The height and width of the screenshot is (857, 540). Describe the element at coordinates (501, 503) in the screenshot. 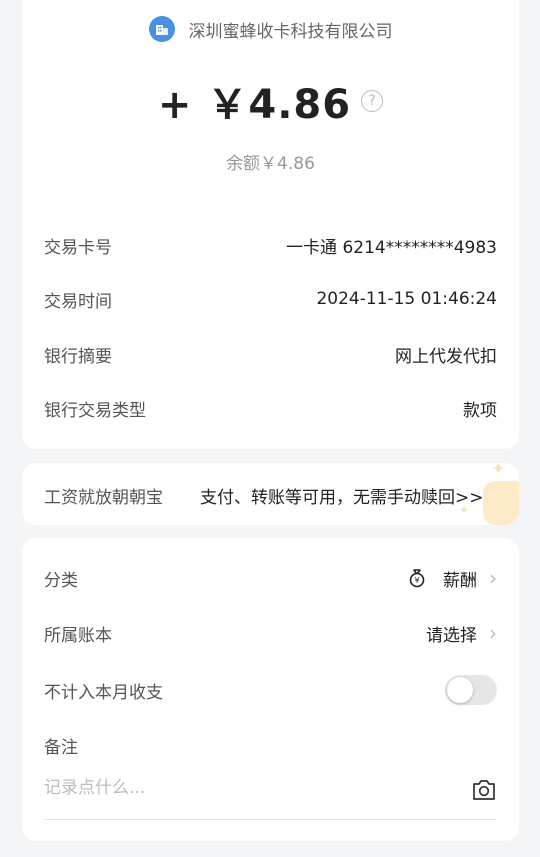

I see `coin-decoration` at that location.